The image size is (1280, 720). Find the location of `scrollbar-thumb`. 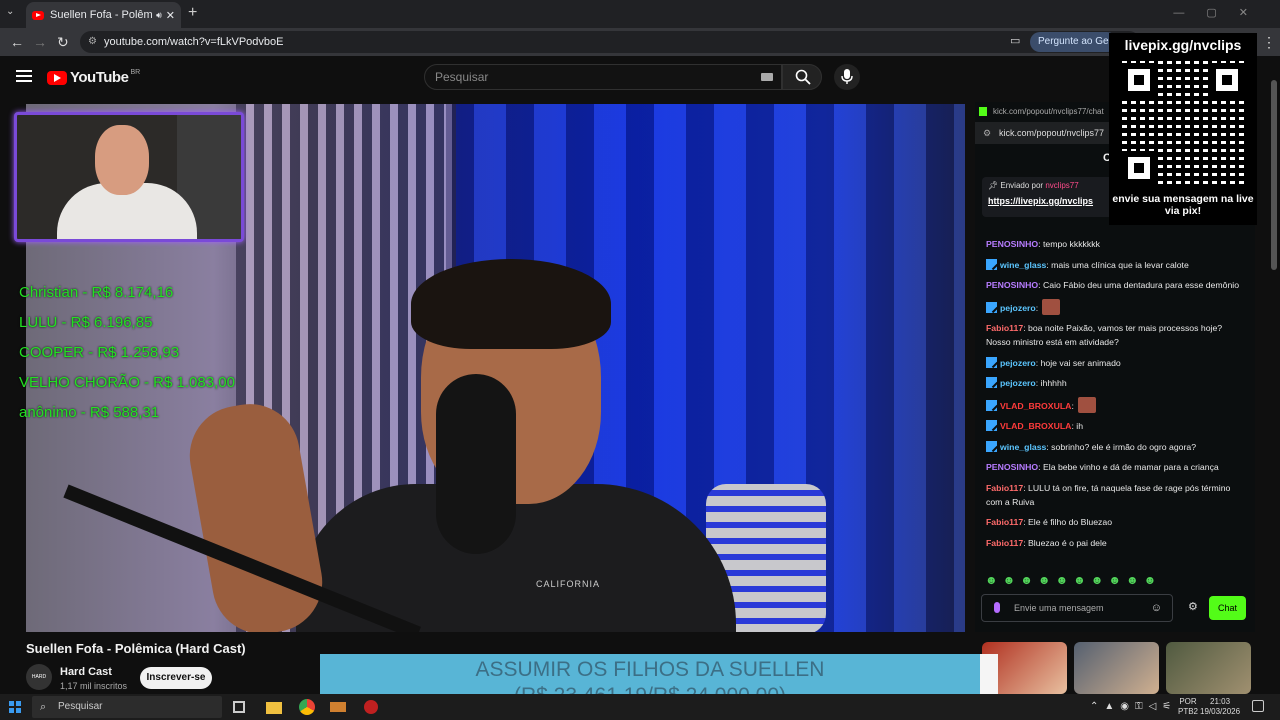

scrollbar-thumb is located at coordinates (1274, 175).